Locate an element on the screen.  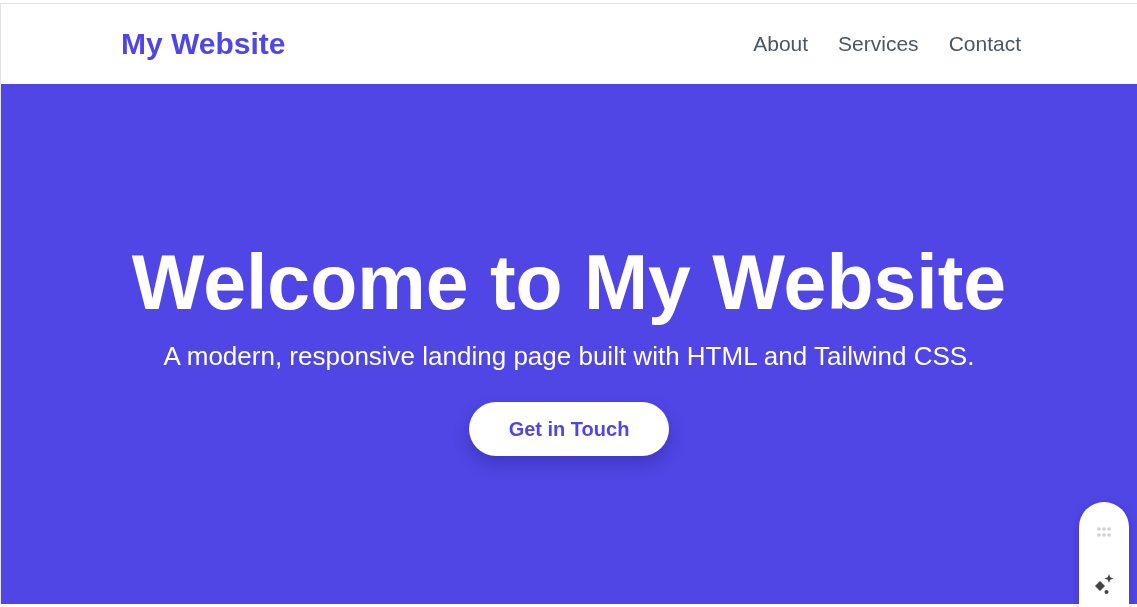
site-logo: My Website is located at coordinates (203, 44).